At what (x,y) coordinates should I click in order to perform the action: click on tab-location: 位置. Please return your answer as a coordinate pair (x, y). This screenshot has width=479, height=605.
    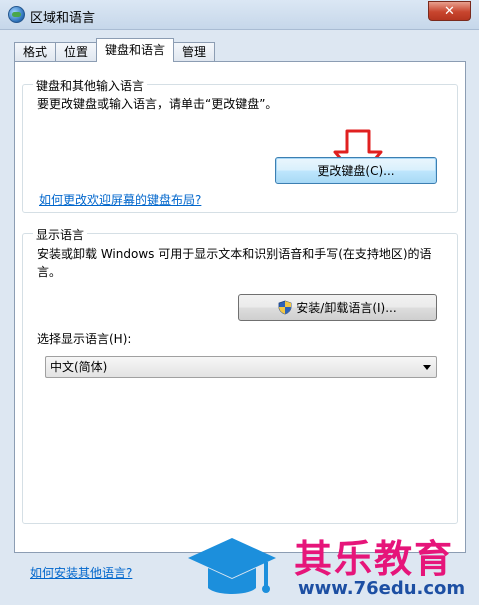
    Looking at the image, I should click on (76, 52).